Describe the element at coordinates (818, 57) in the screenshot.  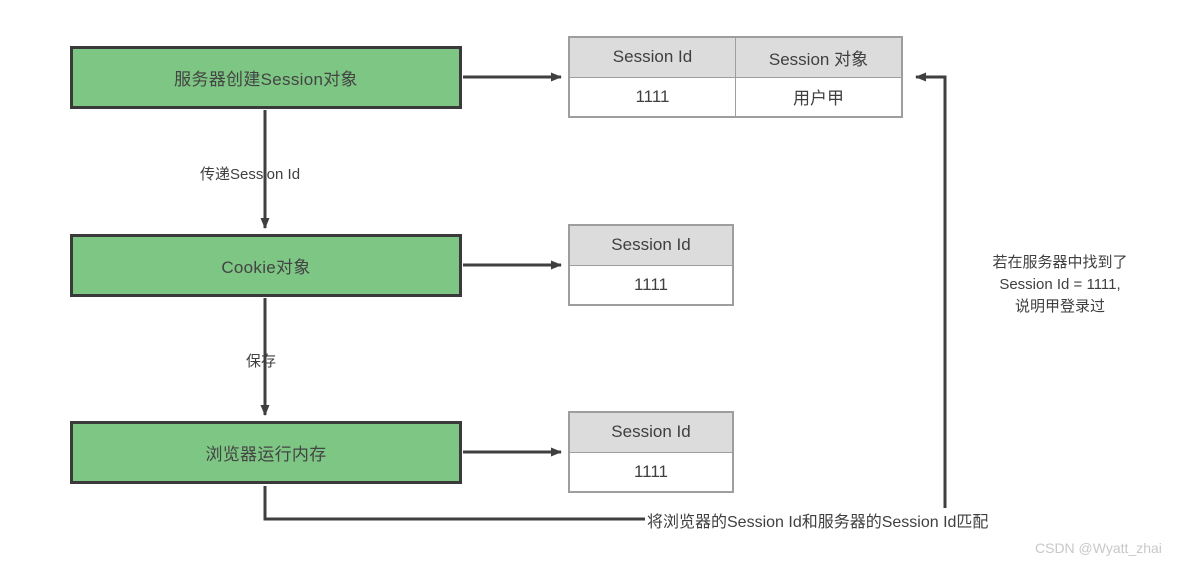
I see `table-header-cell-session-object: Session 对象` at that location.